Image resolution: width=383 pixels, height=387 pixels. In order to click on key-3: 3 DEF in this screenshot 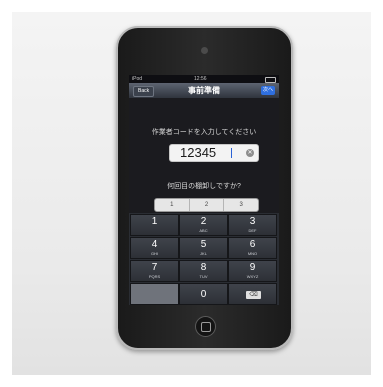, I will do `click(252, 225)`.